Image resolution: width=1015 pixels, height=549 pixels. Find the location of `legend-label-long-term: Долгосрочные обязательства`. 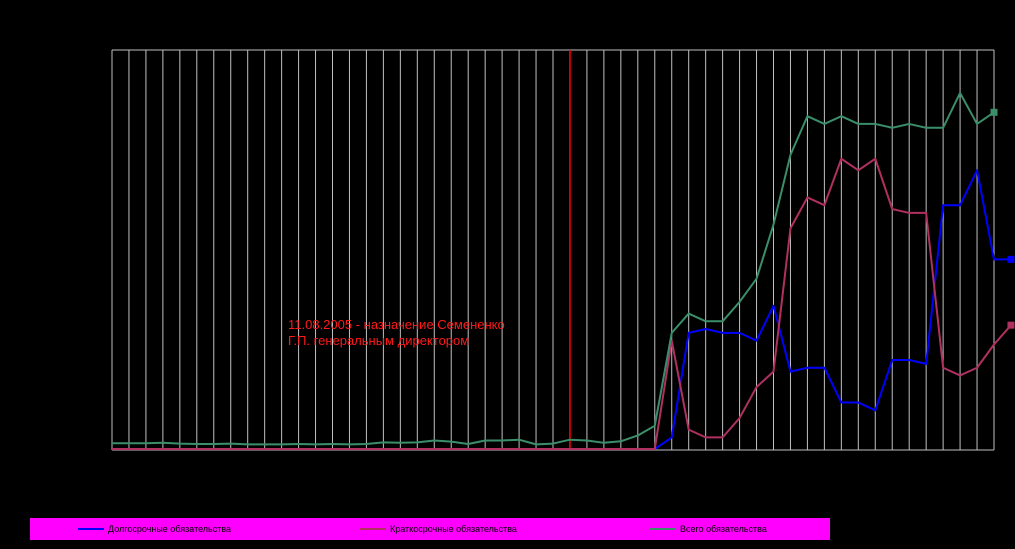

legend-label-long-term: Долгосрочные обязательства is located at coordinates (170, 529).